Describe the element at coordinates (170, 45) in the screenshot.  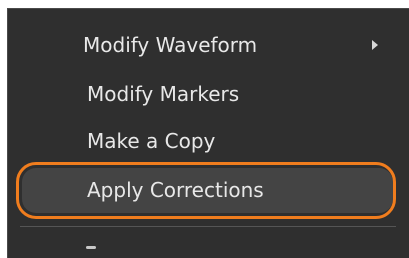
I see `menu-item-label: Modify Waveform` at that location.